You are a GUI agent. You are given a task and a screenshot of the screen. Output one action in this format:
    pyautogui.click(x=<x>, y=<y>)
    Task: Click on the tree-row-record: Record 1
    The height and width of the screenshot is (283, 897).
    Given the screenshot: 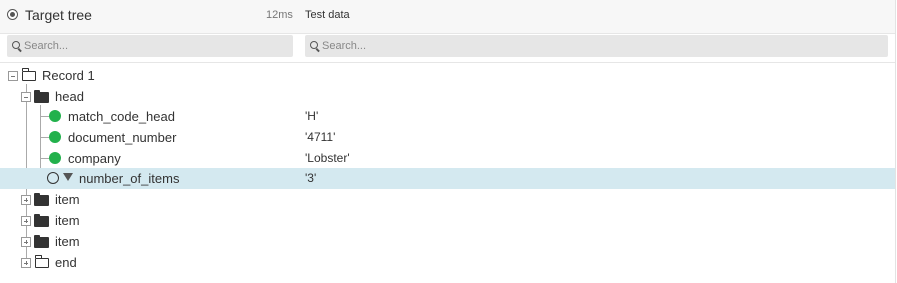 What is the action you would take?
    pyautogui.click(x=447, y=75)
    